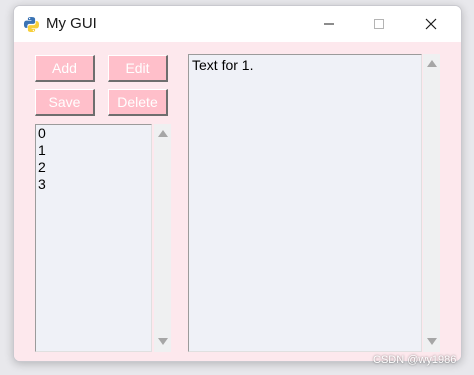 This screenshot has height=375, width=474. Describe the element at coordinates (65, 68) in the screenshot. I see `add-button: Add` at that location.